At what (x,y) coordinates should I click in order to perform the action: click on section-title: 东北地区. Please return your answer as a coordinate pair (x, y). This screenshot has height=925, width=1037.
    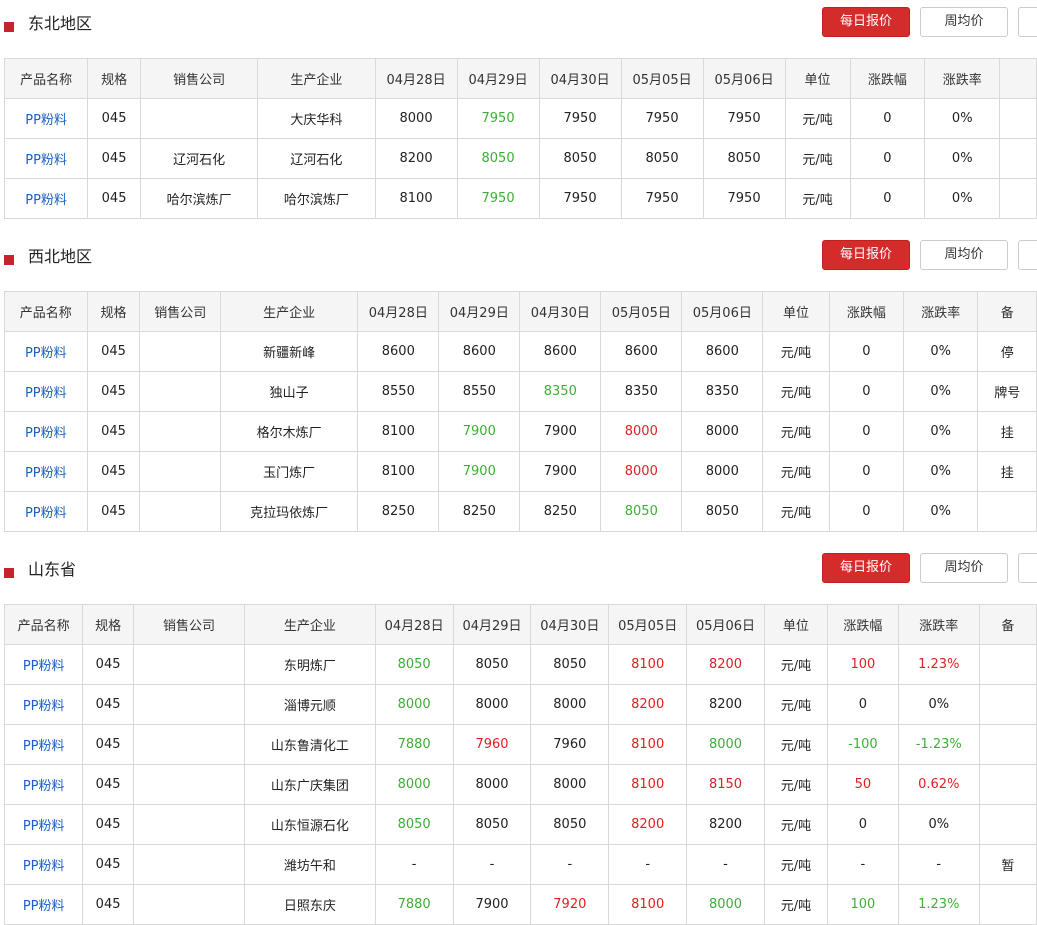
    Looking at the image, I should click on (60, 23).